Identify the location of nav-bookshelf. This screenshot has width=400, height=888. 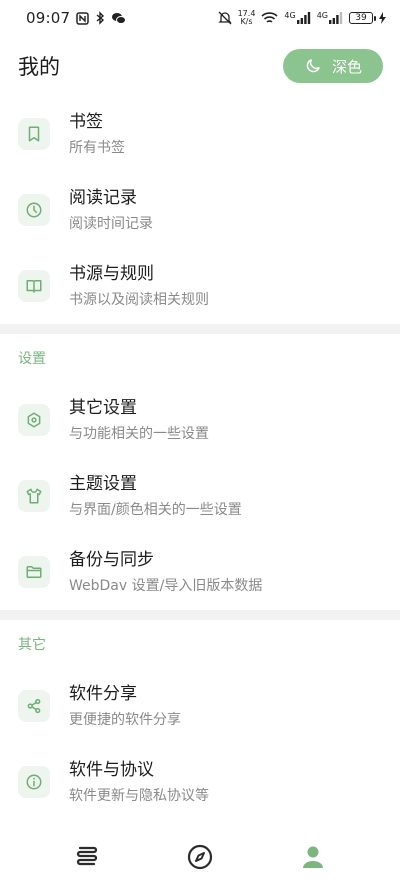
(87, 857).